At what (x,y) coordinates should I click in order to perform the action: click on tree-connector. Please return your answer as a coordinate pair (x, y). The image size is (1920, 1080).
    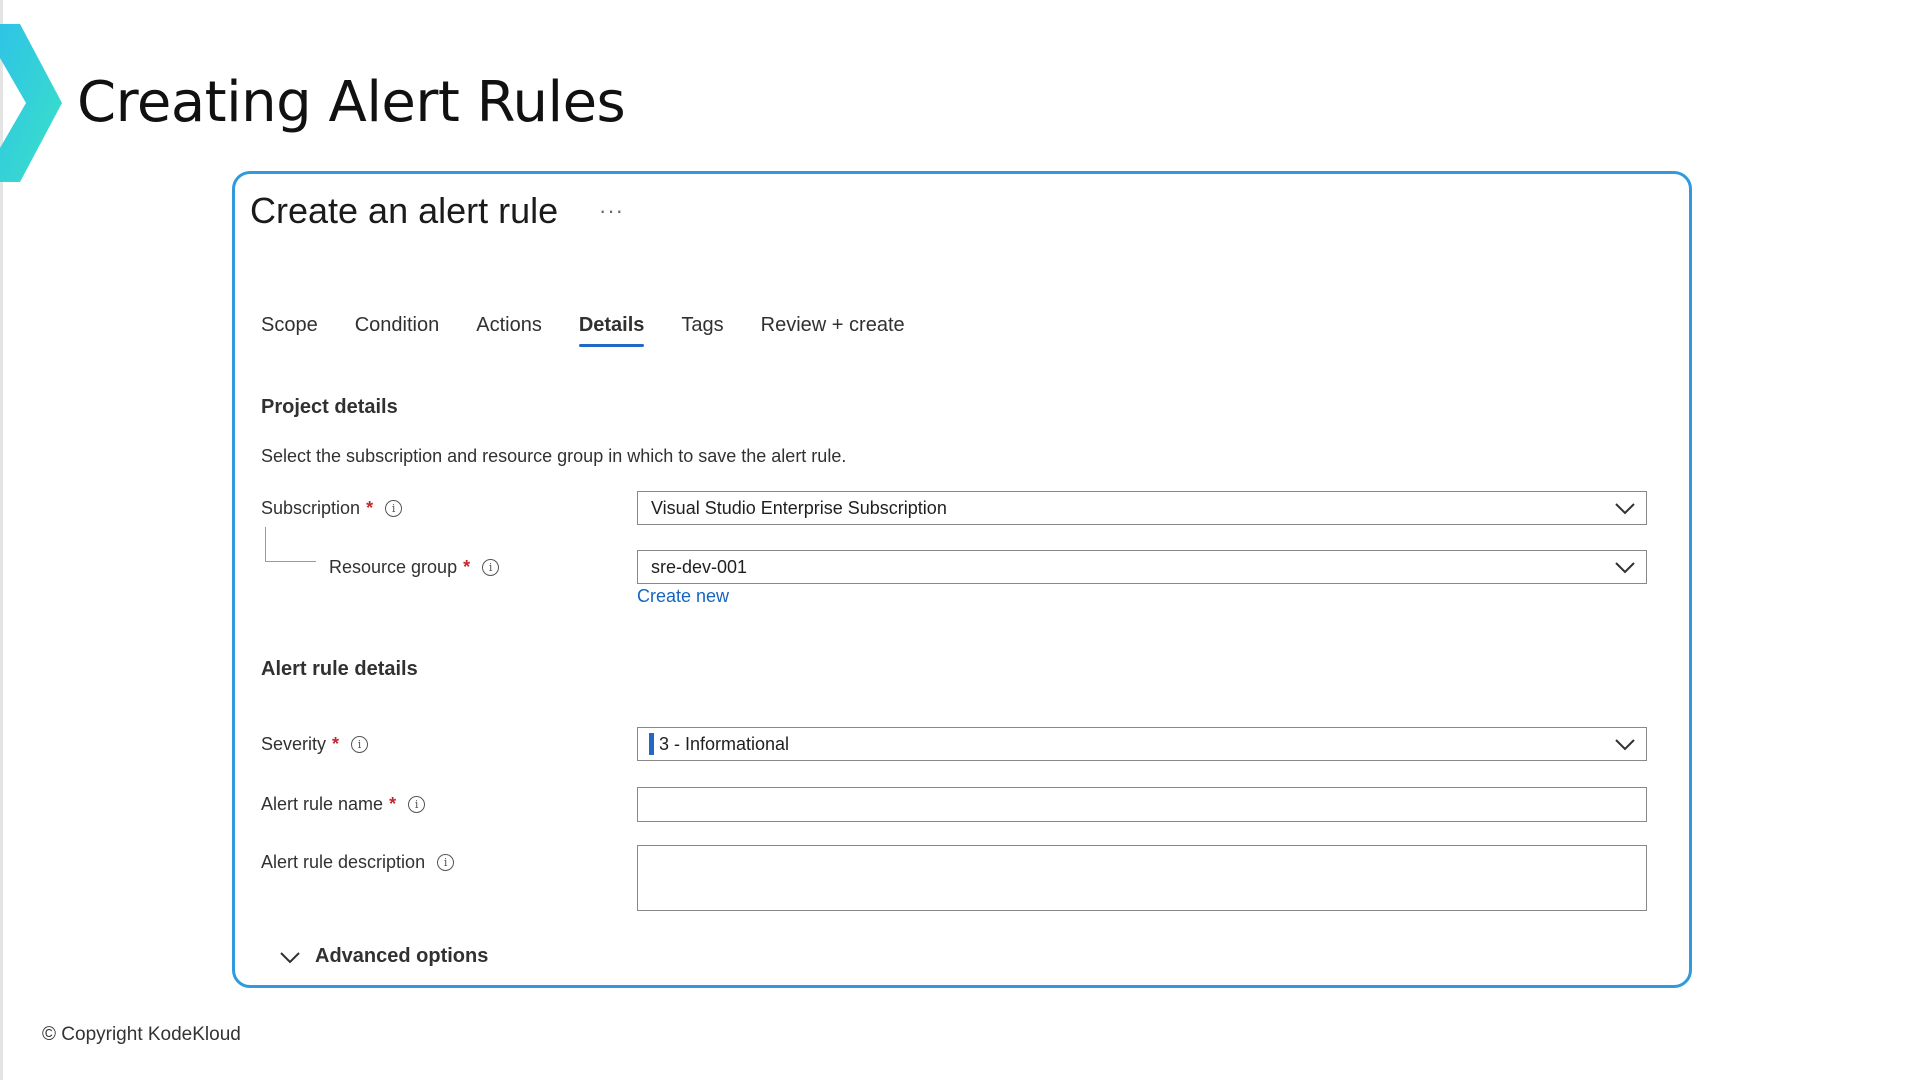
    Looking at the image, I should click on (290, 544).